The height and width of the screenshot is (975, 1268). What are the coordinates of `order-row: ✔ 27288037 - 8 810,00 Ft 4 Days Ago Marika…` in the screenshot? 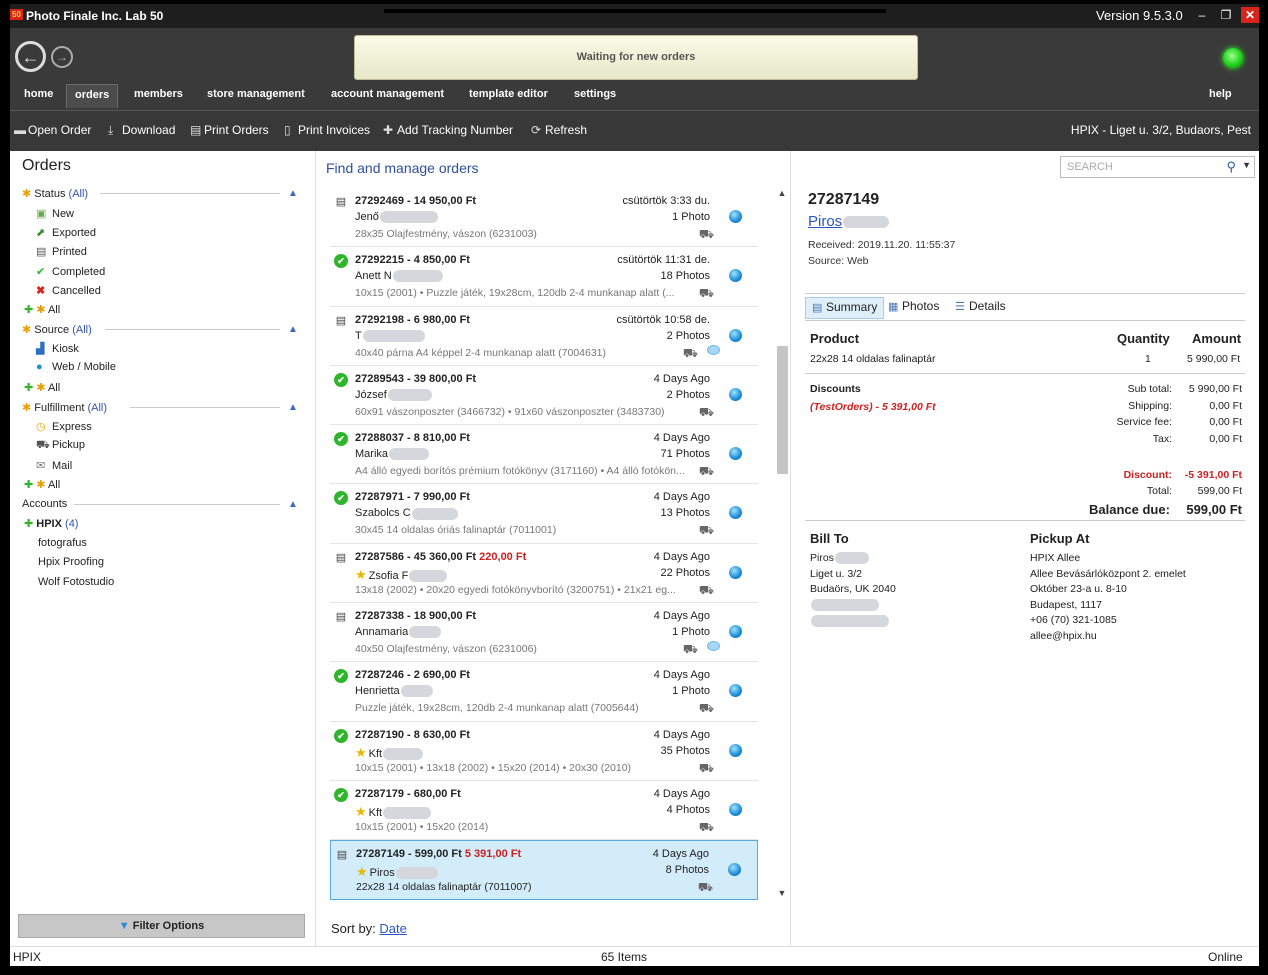 It's located at (544, 455).